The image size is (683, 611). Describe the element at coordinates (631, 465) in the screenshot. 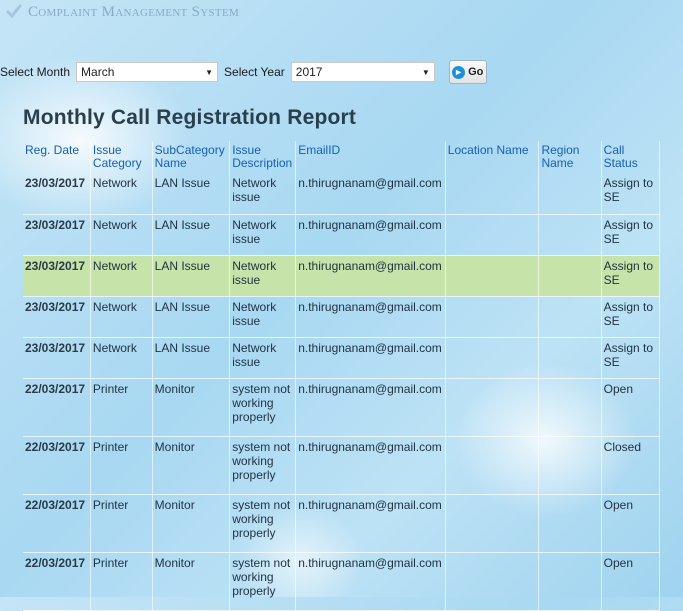

I see `call-status-cell: Closed` at that location.